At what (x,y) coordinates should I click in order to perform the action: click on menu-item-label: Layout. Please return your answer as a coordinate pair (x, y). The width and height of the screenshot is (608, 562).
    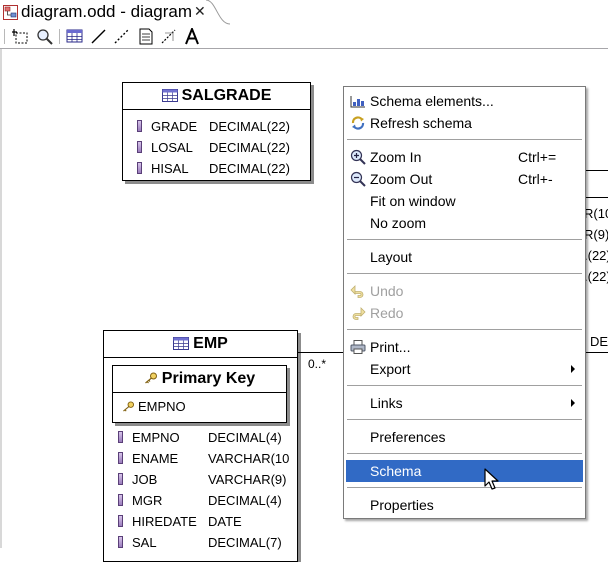
    Looking at the image, I should click on (391, 257).